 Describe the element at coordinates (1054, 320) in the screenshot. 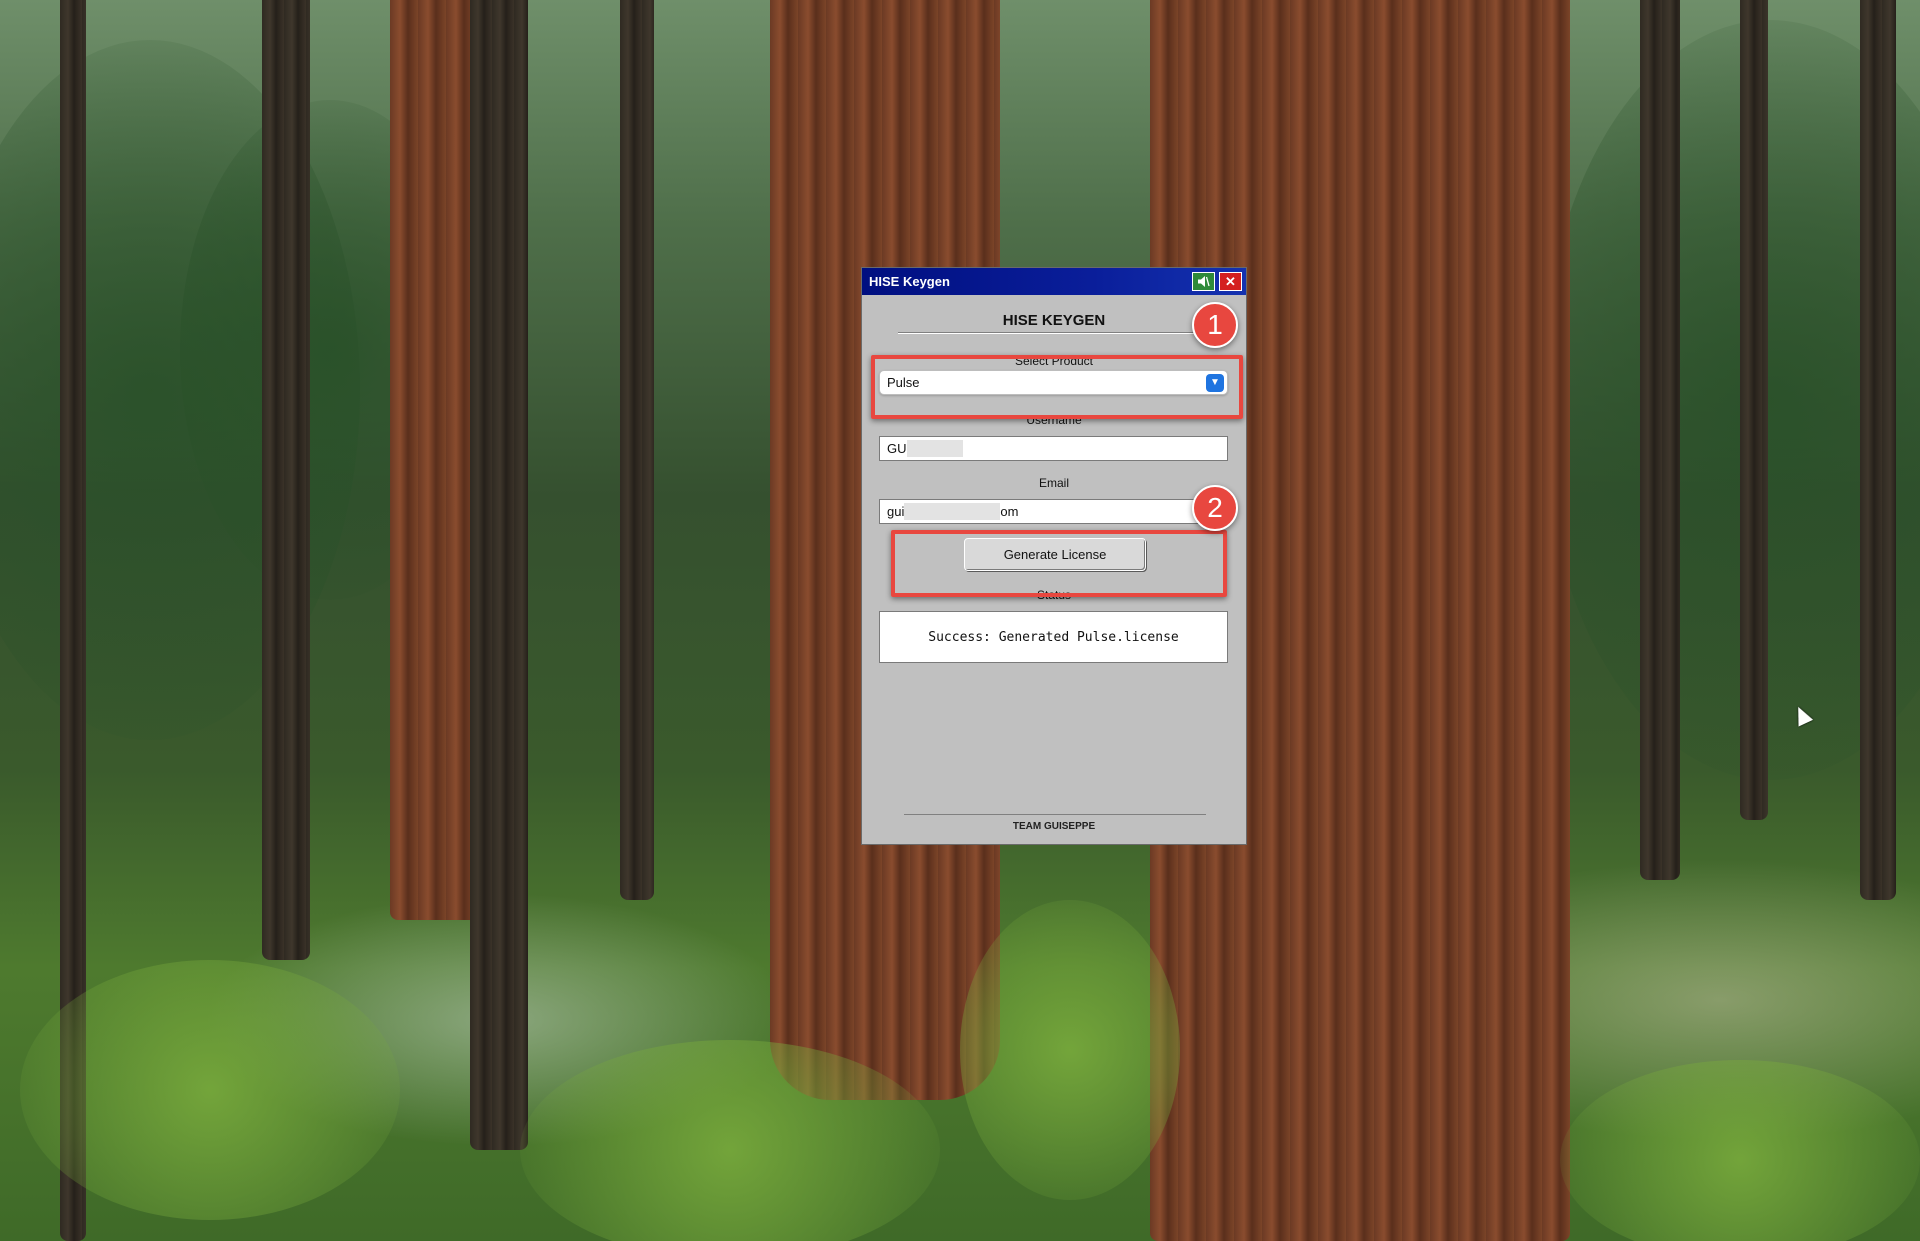

I see `app-header-title: HISE KEYGEN` at that location.